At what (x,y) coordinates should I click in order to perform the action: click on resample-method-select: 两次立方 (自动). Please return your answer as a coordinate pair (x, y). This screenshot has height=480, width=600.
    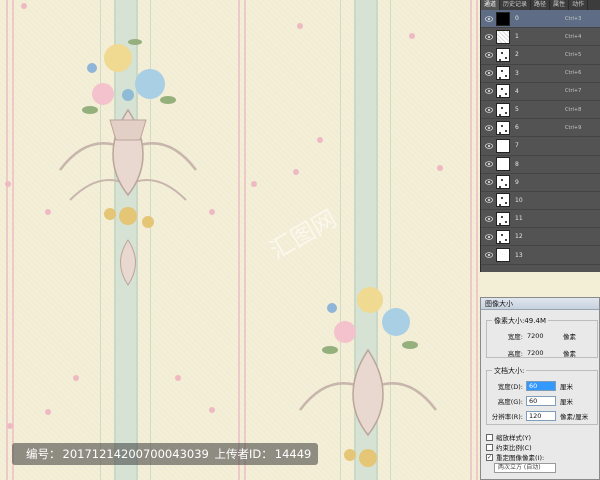
    Looking at the image, I should click on (525, 468).